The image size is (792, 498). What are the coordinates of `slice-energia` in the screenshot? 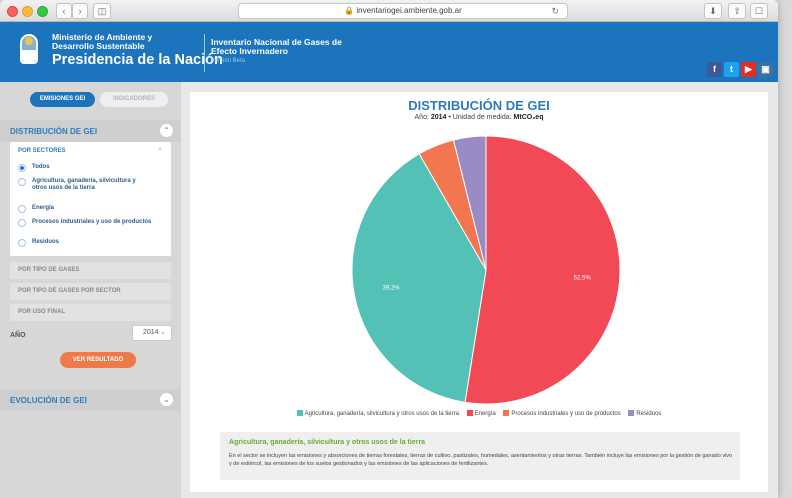 It's located at (542, 270).